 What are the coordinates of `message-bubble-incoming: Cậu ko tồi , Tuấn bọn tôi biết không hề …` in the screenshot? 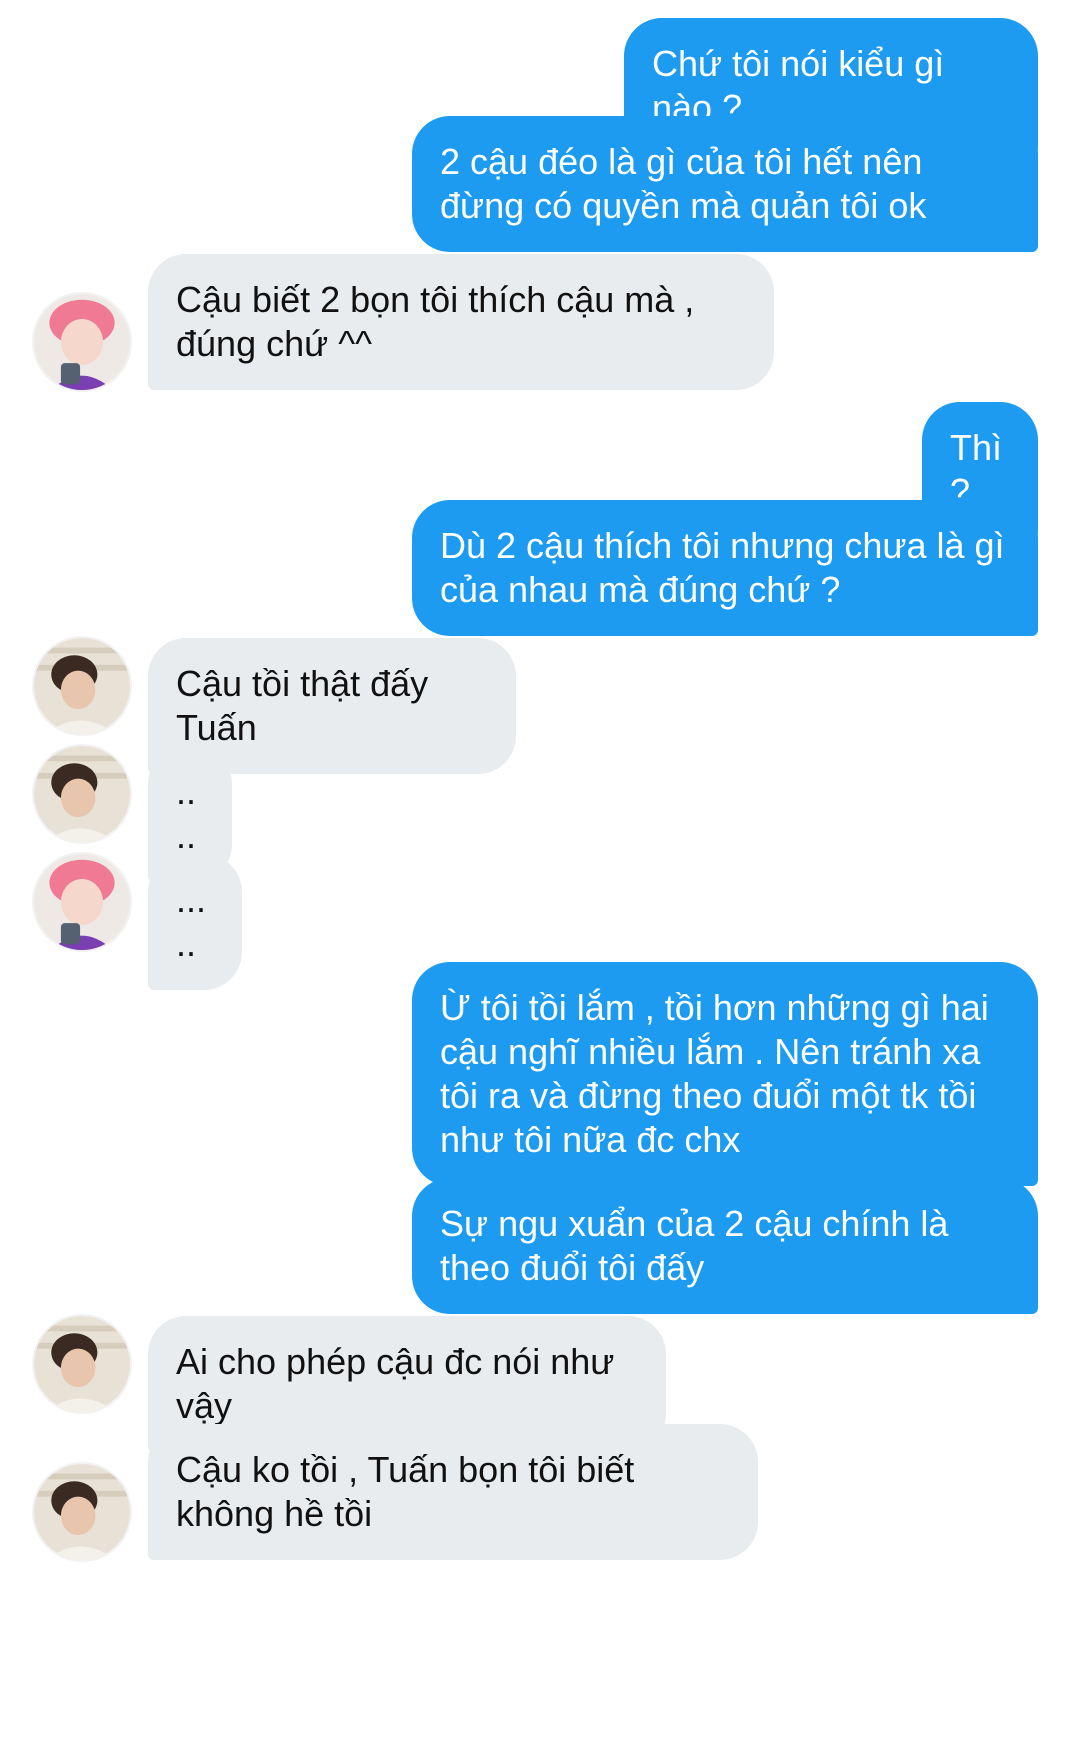 It's located at (453, 1492).